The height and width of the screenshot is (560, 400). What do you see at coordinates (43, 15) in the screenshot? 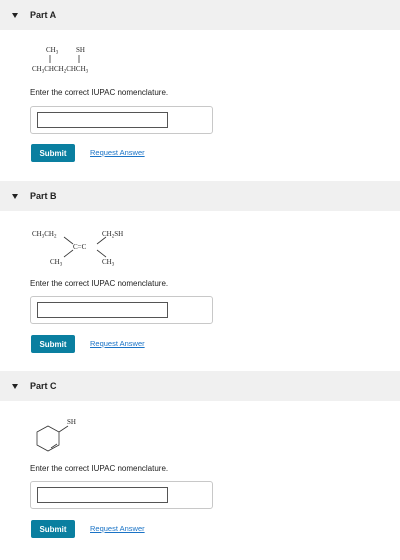
I see `part-a-title: Part A` at bounding box center [43, 15].